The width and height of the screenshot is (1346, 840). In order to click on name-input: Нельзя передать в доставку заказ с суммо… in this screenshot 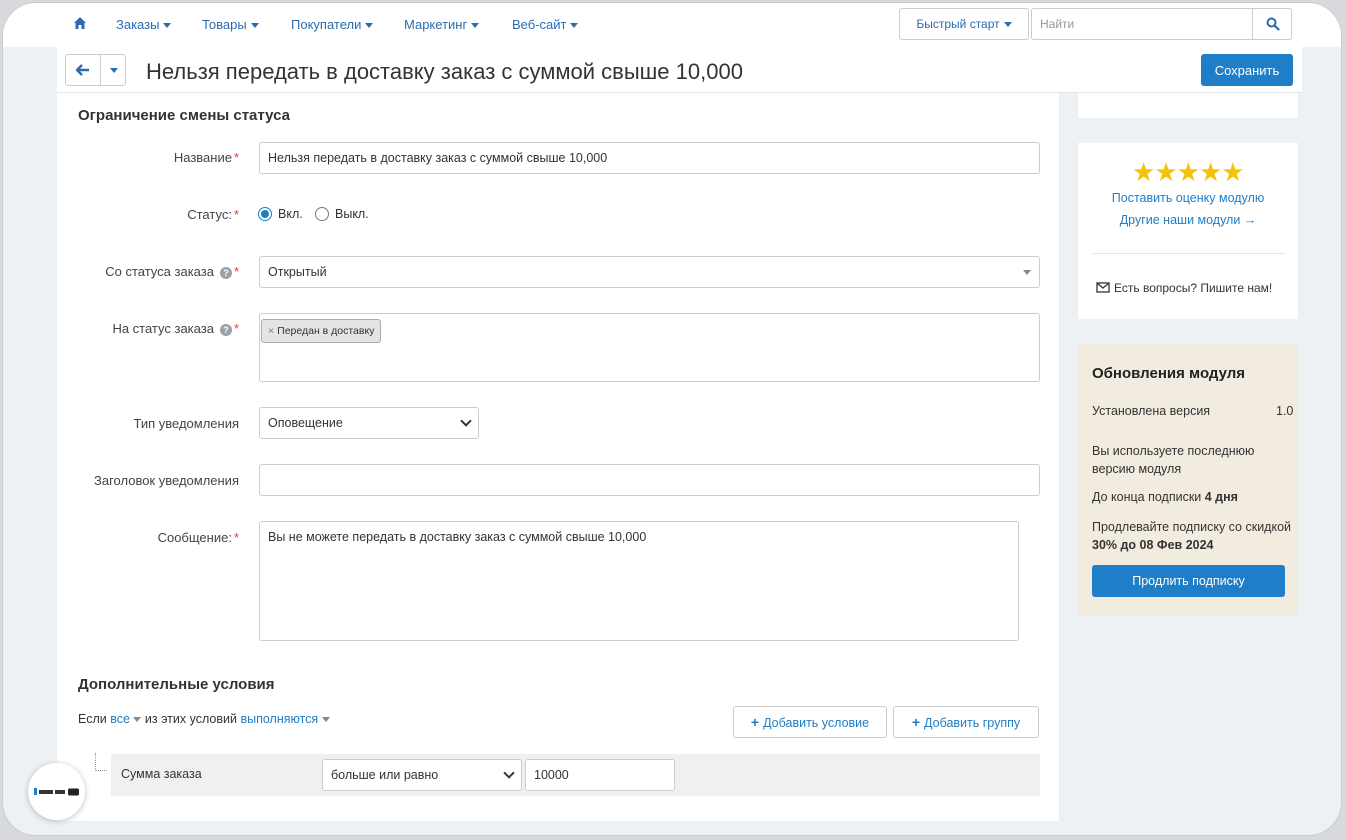, I will do `click(649, 158)`.